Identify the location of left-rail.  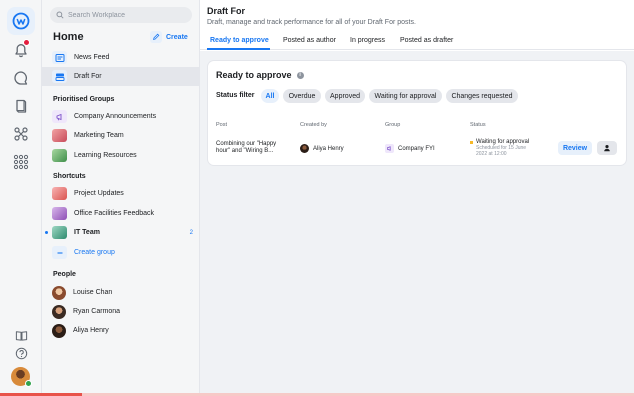
(21, 198).